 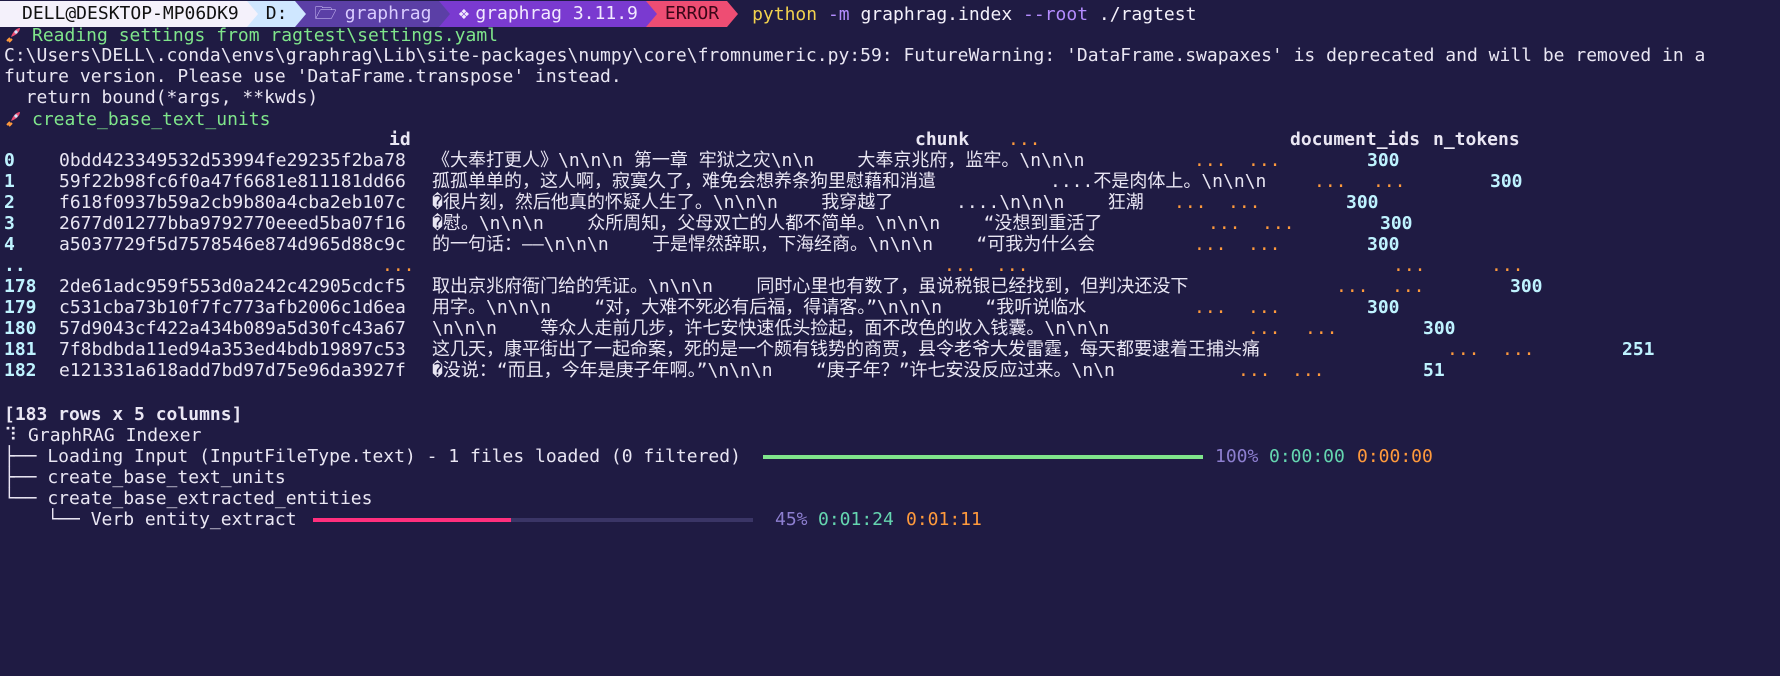 What do you see at coordinates (115, 435) in the screenshot?
I see `indexer-title-text: GraphRAG Indexer` at bounding box center [115, 435].